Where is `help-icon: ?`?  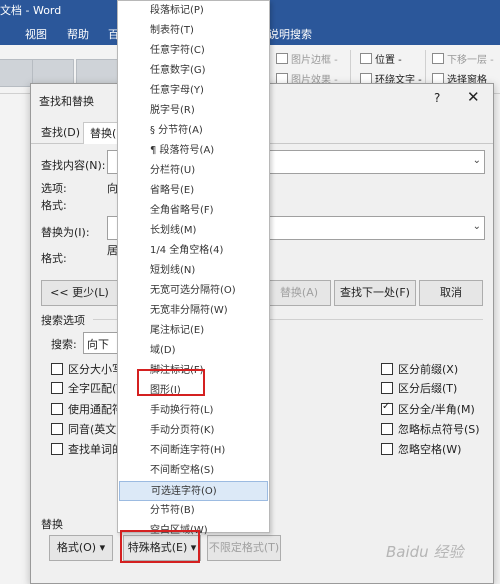
help-icon: ? is located at coordinates (437, 98).